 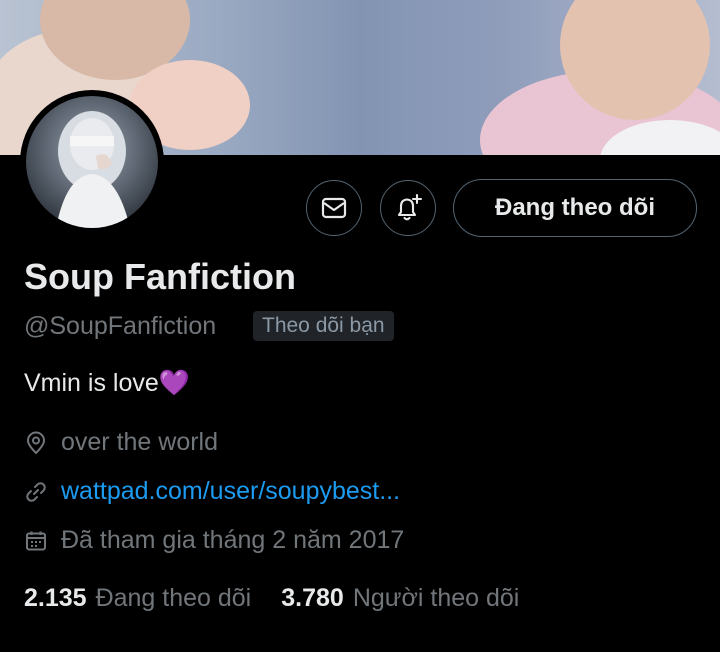 What do you see at coordinates (91, 383) in the screenshot?
I see `bio-text: Vmin is love` at bounding box center [91, 383].